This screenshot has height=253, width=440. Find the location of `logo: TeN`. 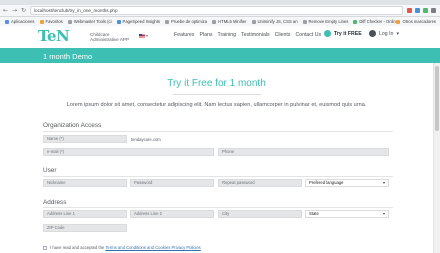

logo: TeN is located at coordinates (54, 36).